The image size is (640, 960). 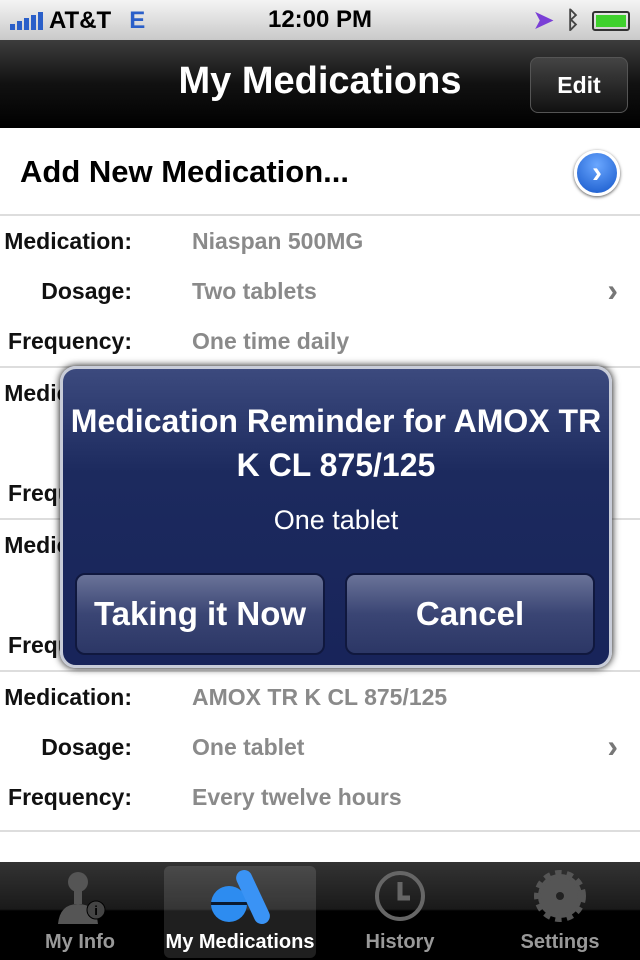 I want to click on alert-message: One tablet, so click(x=336, y=520).